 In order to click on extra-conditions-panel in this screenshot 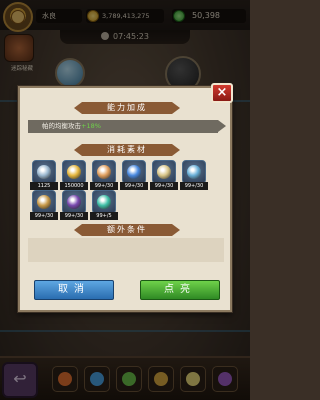, I will do `click(126, 250)`.